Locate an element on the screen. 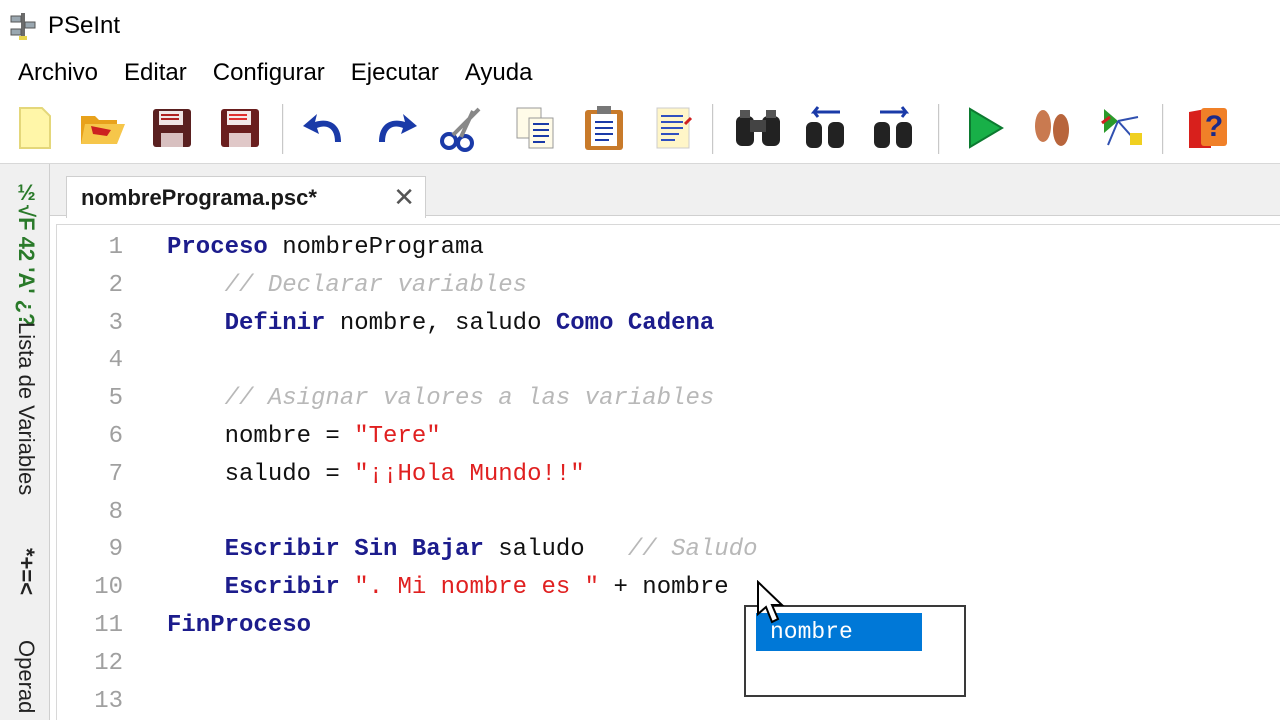  code-text: Definir nombre, saludo Como Cadena is located at coordinates (441, 323).